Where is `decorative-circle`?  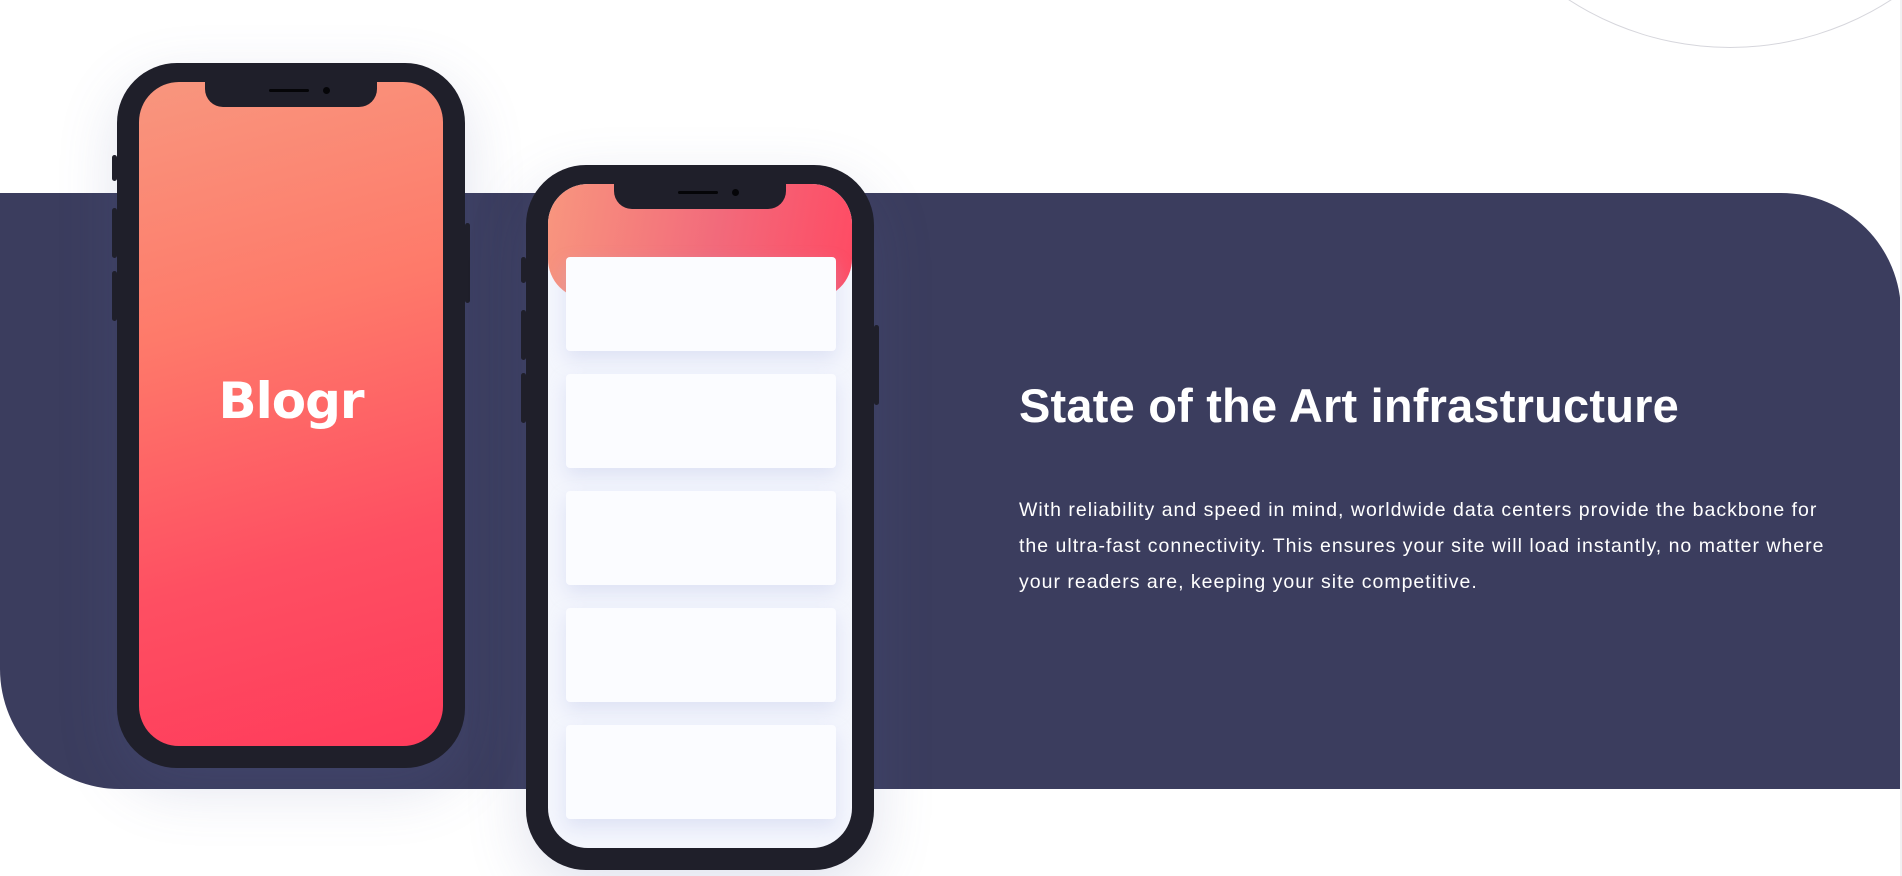 decorative-circle is located at coordinates (1666, 24).